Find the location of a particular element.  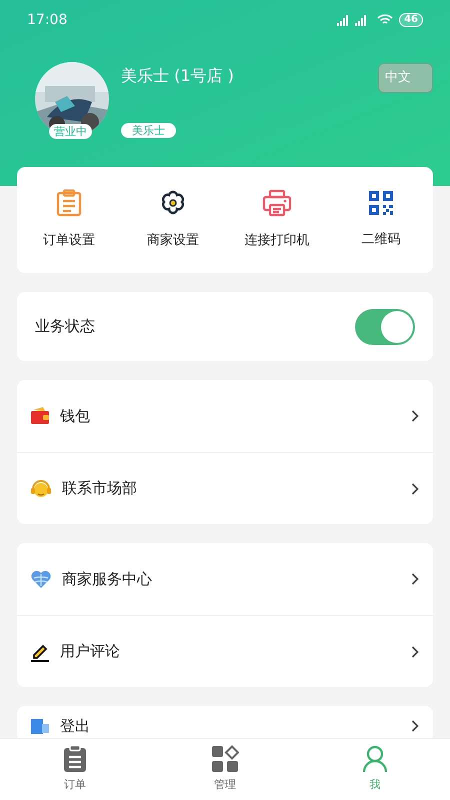

status-time: 17:08 is located at coordinates (47, 20).